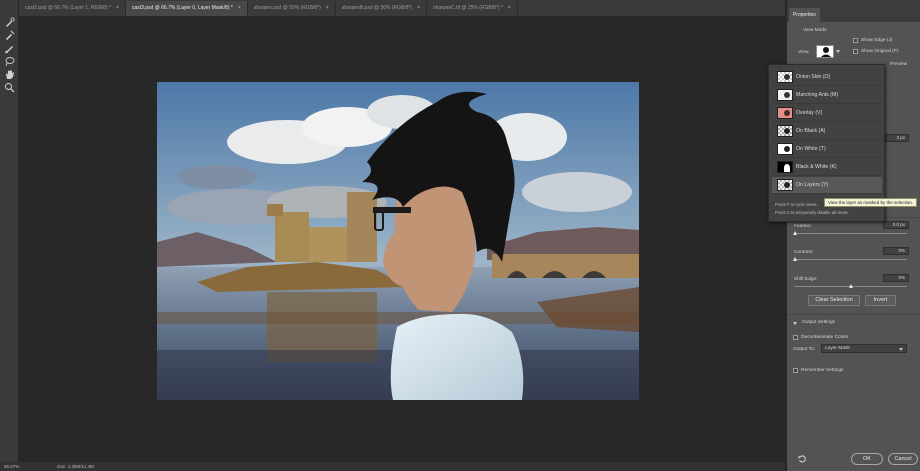 This screenshot has width=920, height=471. I want to click on tab-sharpen: sharpen.psd @ 50% (RGB/8*) ×, so click(292, 8).